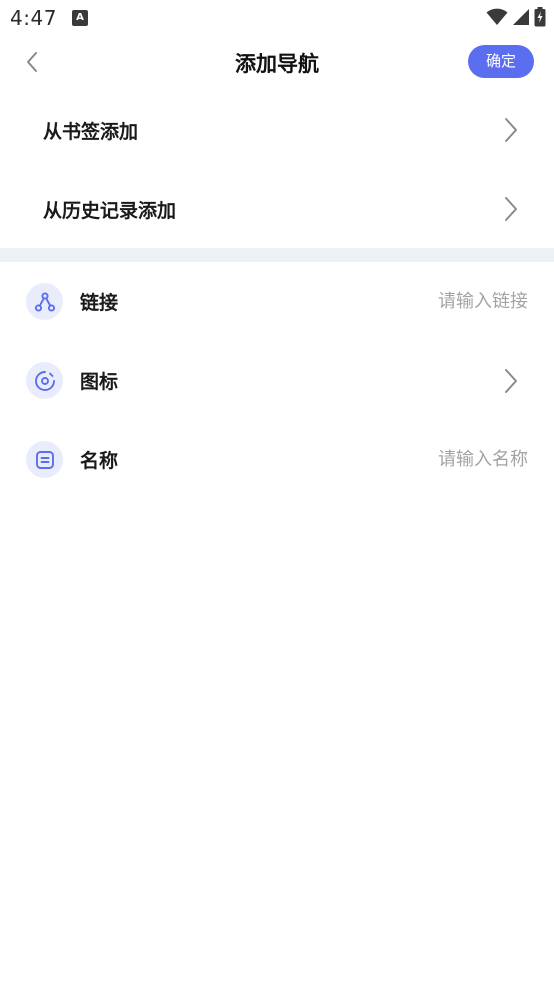  Describe the element at coordinates (277, 209) in the screenshot. I see `add-from-history-row: 从历史记录添加` at that location.